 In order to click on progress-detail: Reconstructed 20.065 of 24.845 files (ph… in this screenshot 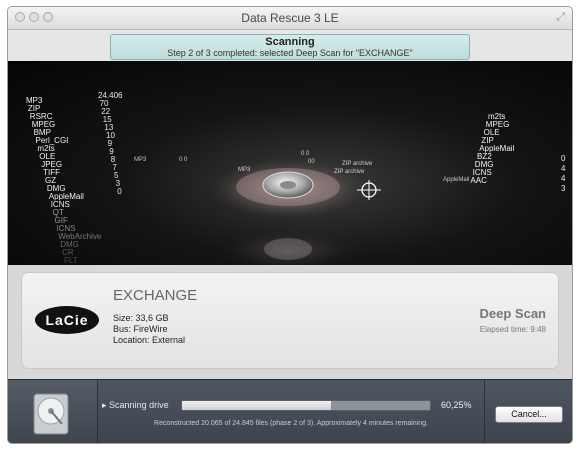, I will do `click(291, 423)`.